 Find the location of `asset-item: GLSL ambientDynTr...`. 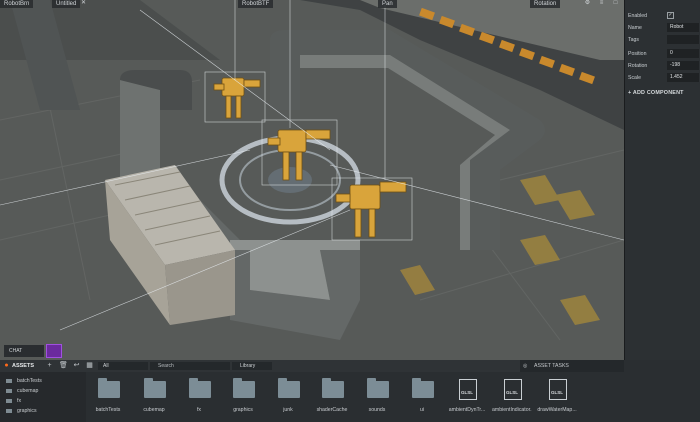

asset-item: GLSL ambientDynTr... is located at coordinates (467, 398).